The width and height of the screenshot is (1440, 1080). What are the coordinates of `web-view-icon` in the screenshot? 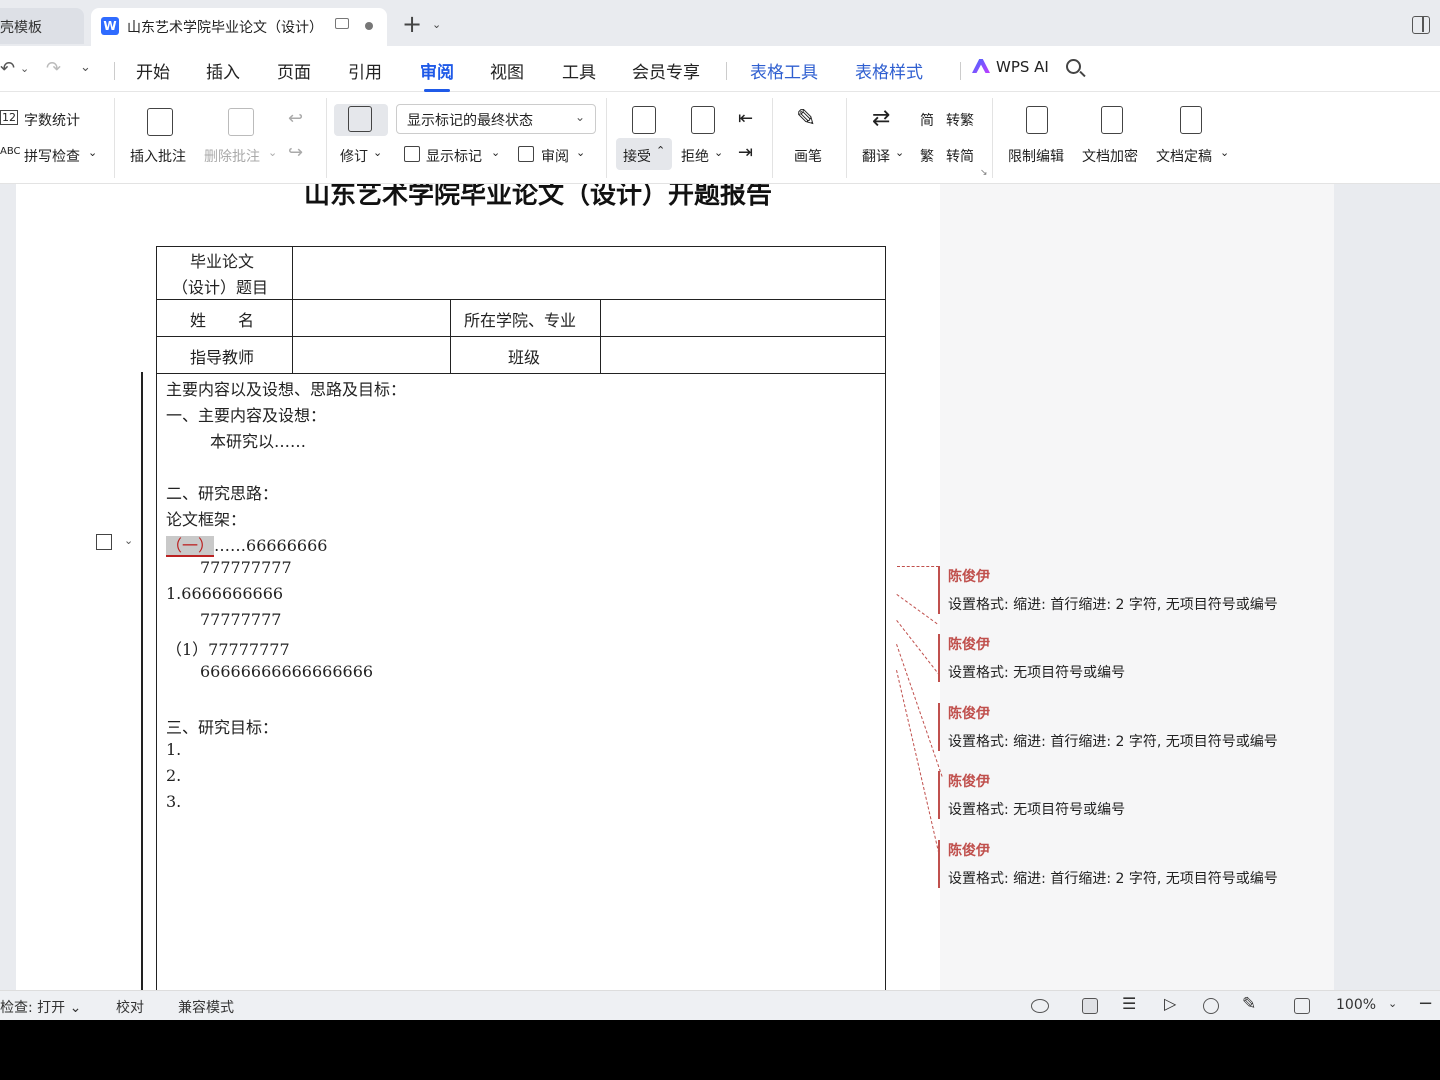 It's located at (1211, 1006).